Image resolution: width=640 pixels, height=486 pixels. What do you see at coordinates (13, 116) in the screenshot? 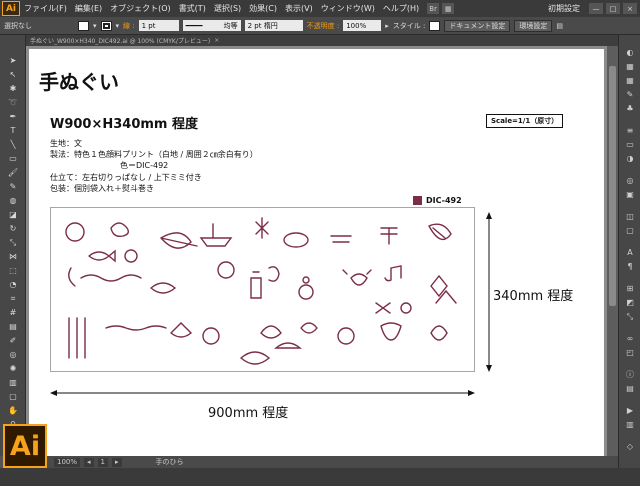
I see `pen-tool-icon: ✒` at bounding box center [13, 116].